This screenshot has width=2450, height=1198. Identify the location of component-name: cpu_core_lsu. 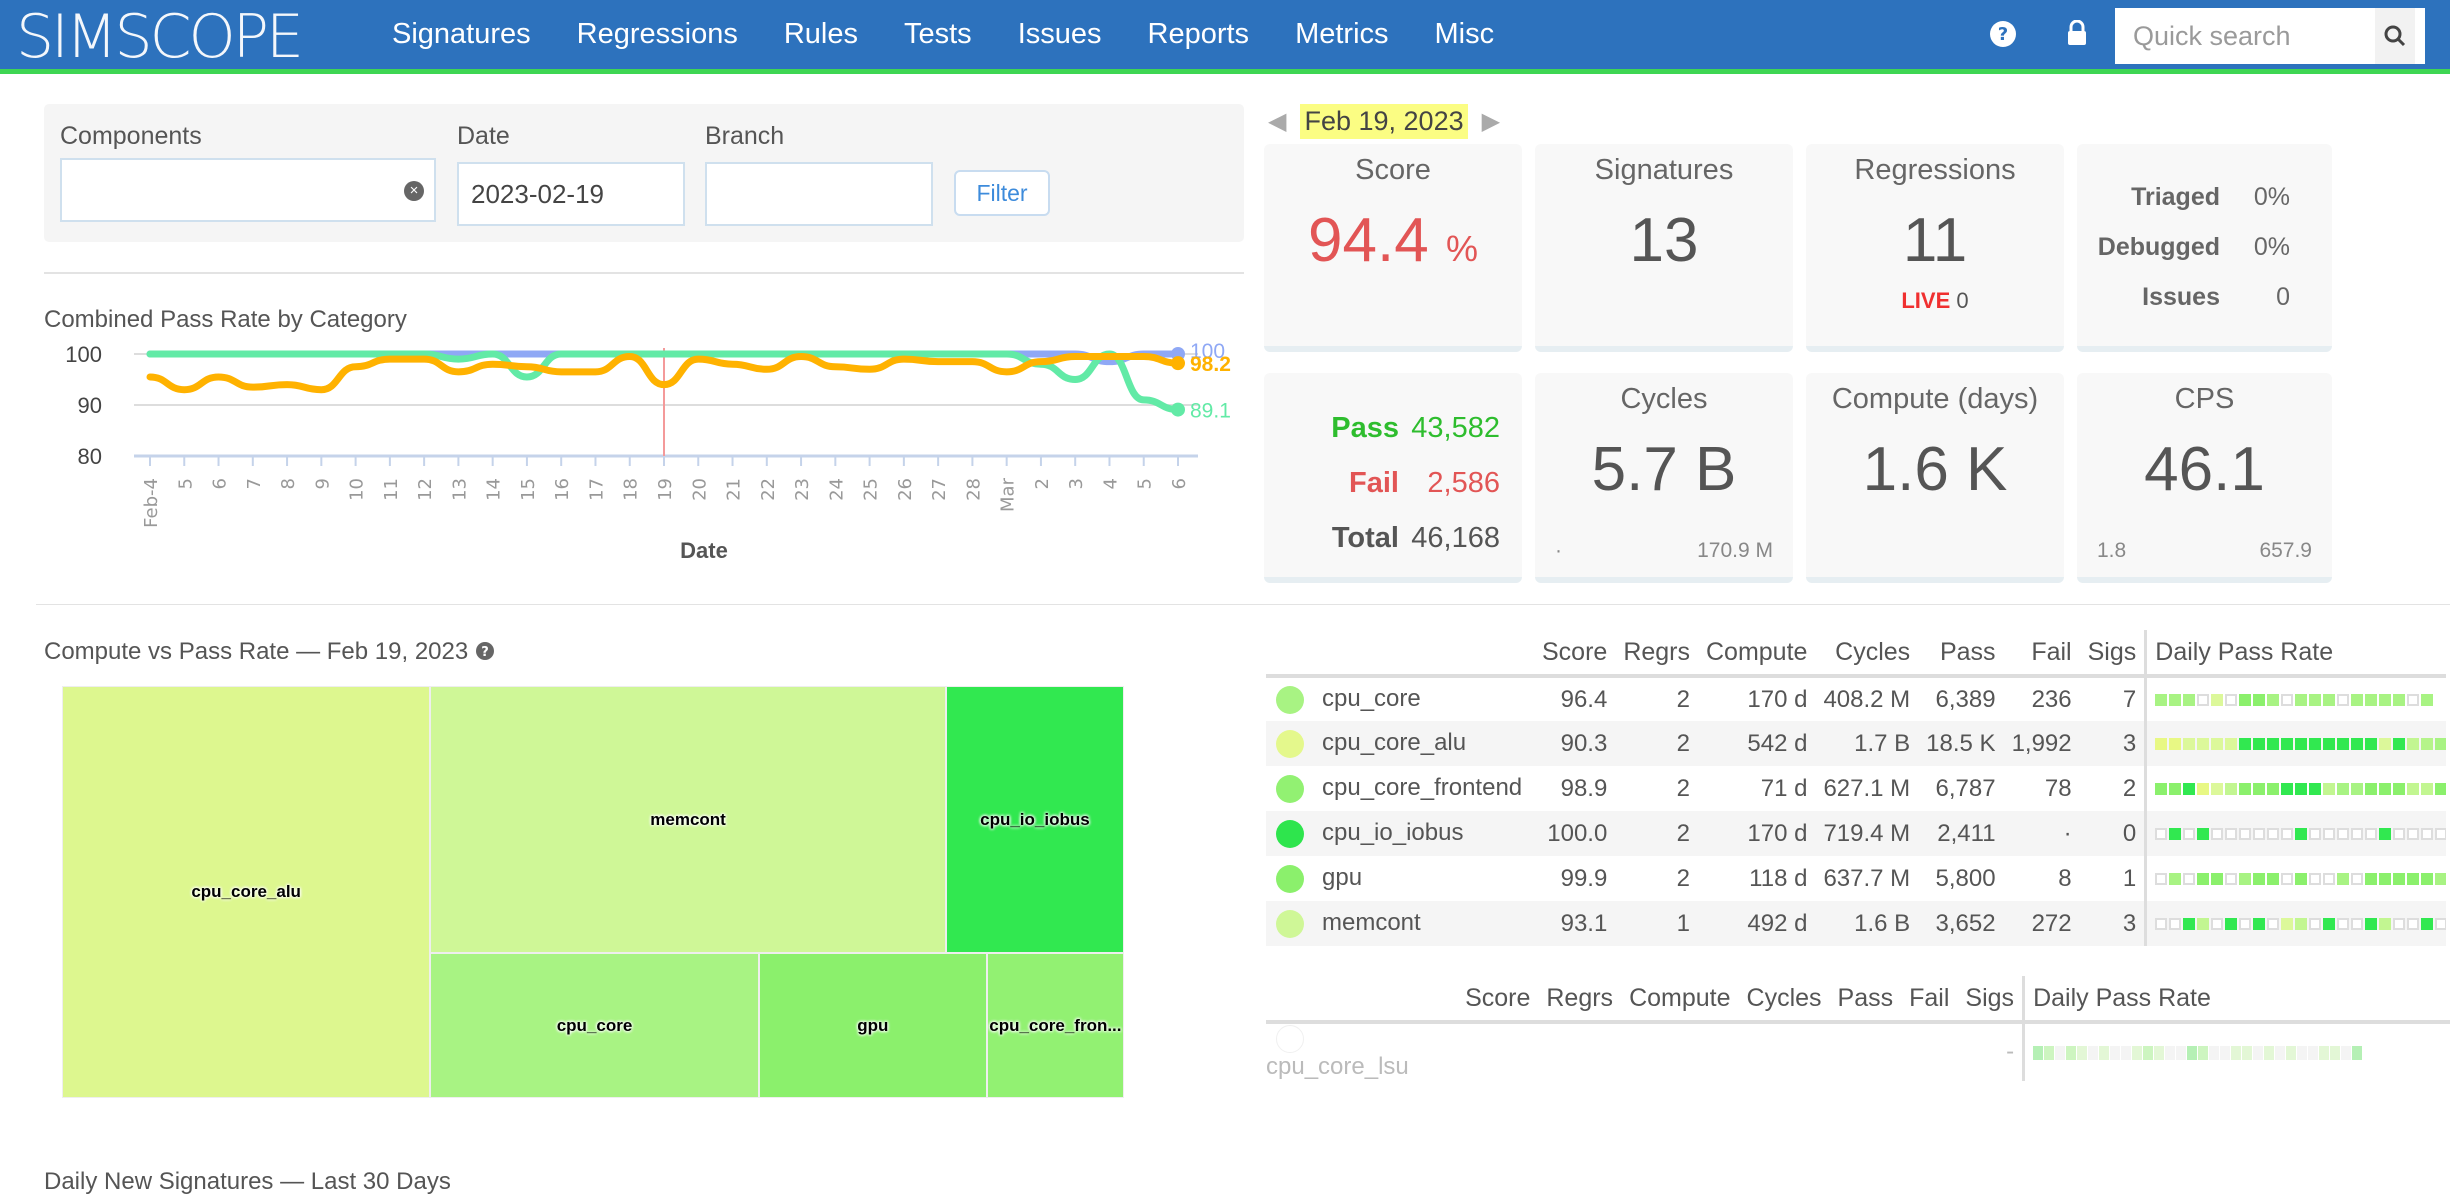
(1337, 1066).